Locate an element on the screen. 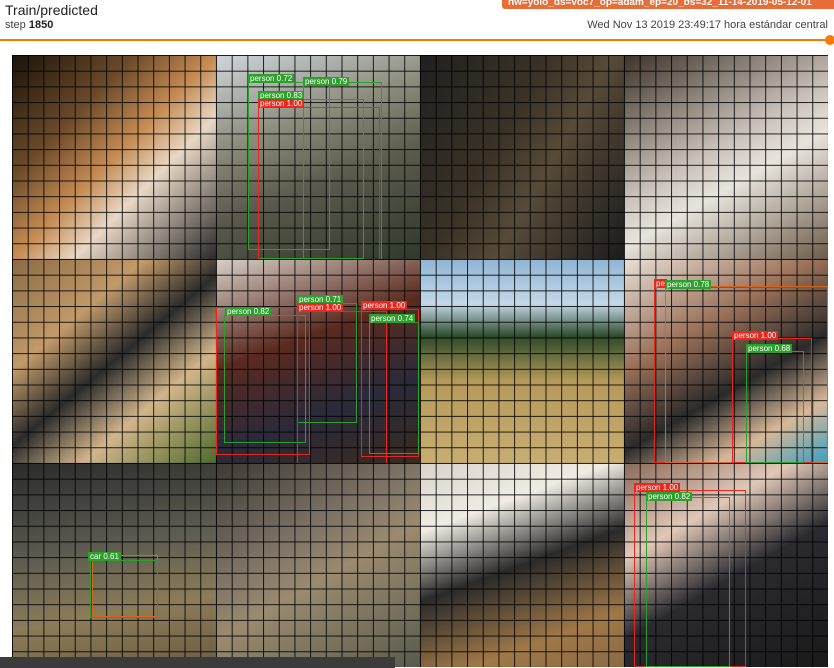  detection-label: person 0.68 is located at coordinates (769, 348).